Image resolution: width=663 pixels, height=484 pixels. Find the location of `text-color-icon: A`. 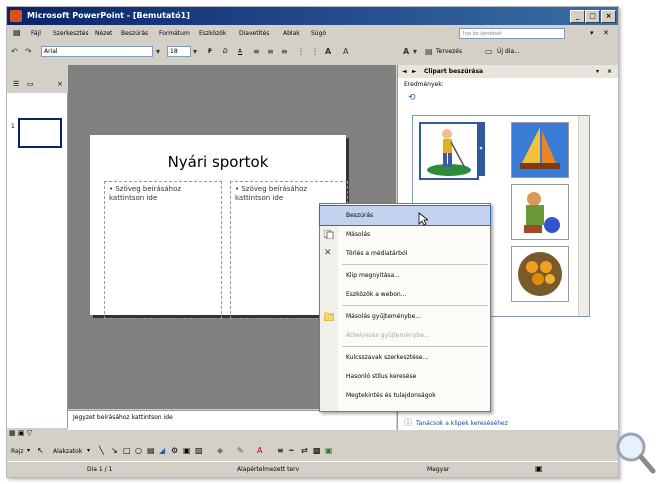

text-color-icon: A is located at coordinates (406, 52).